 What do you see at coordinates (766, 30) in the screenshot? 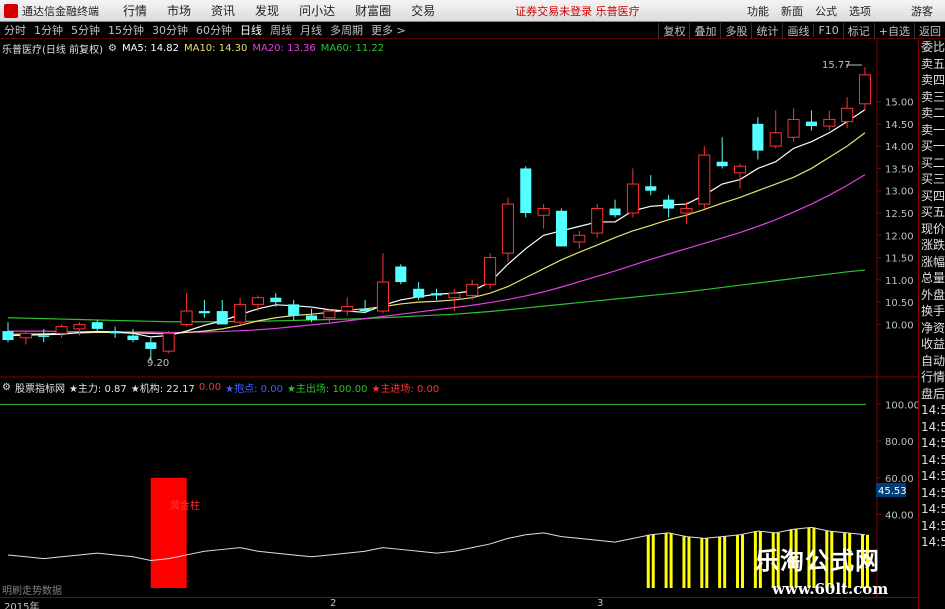
I see `tool-statistics: 统计` at bounding box center [766, 30].